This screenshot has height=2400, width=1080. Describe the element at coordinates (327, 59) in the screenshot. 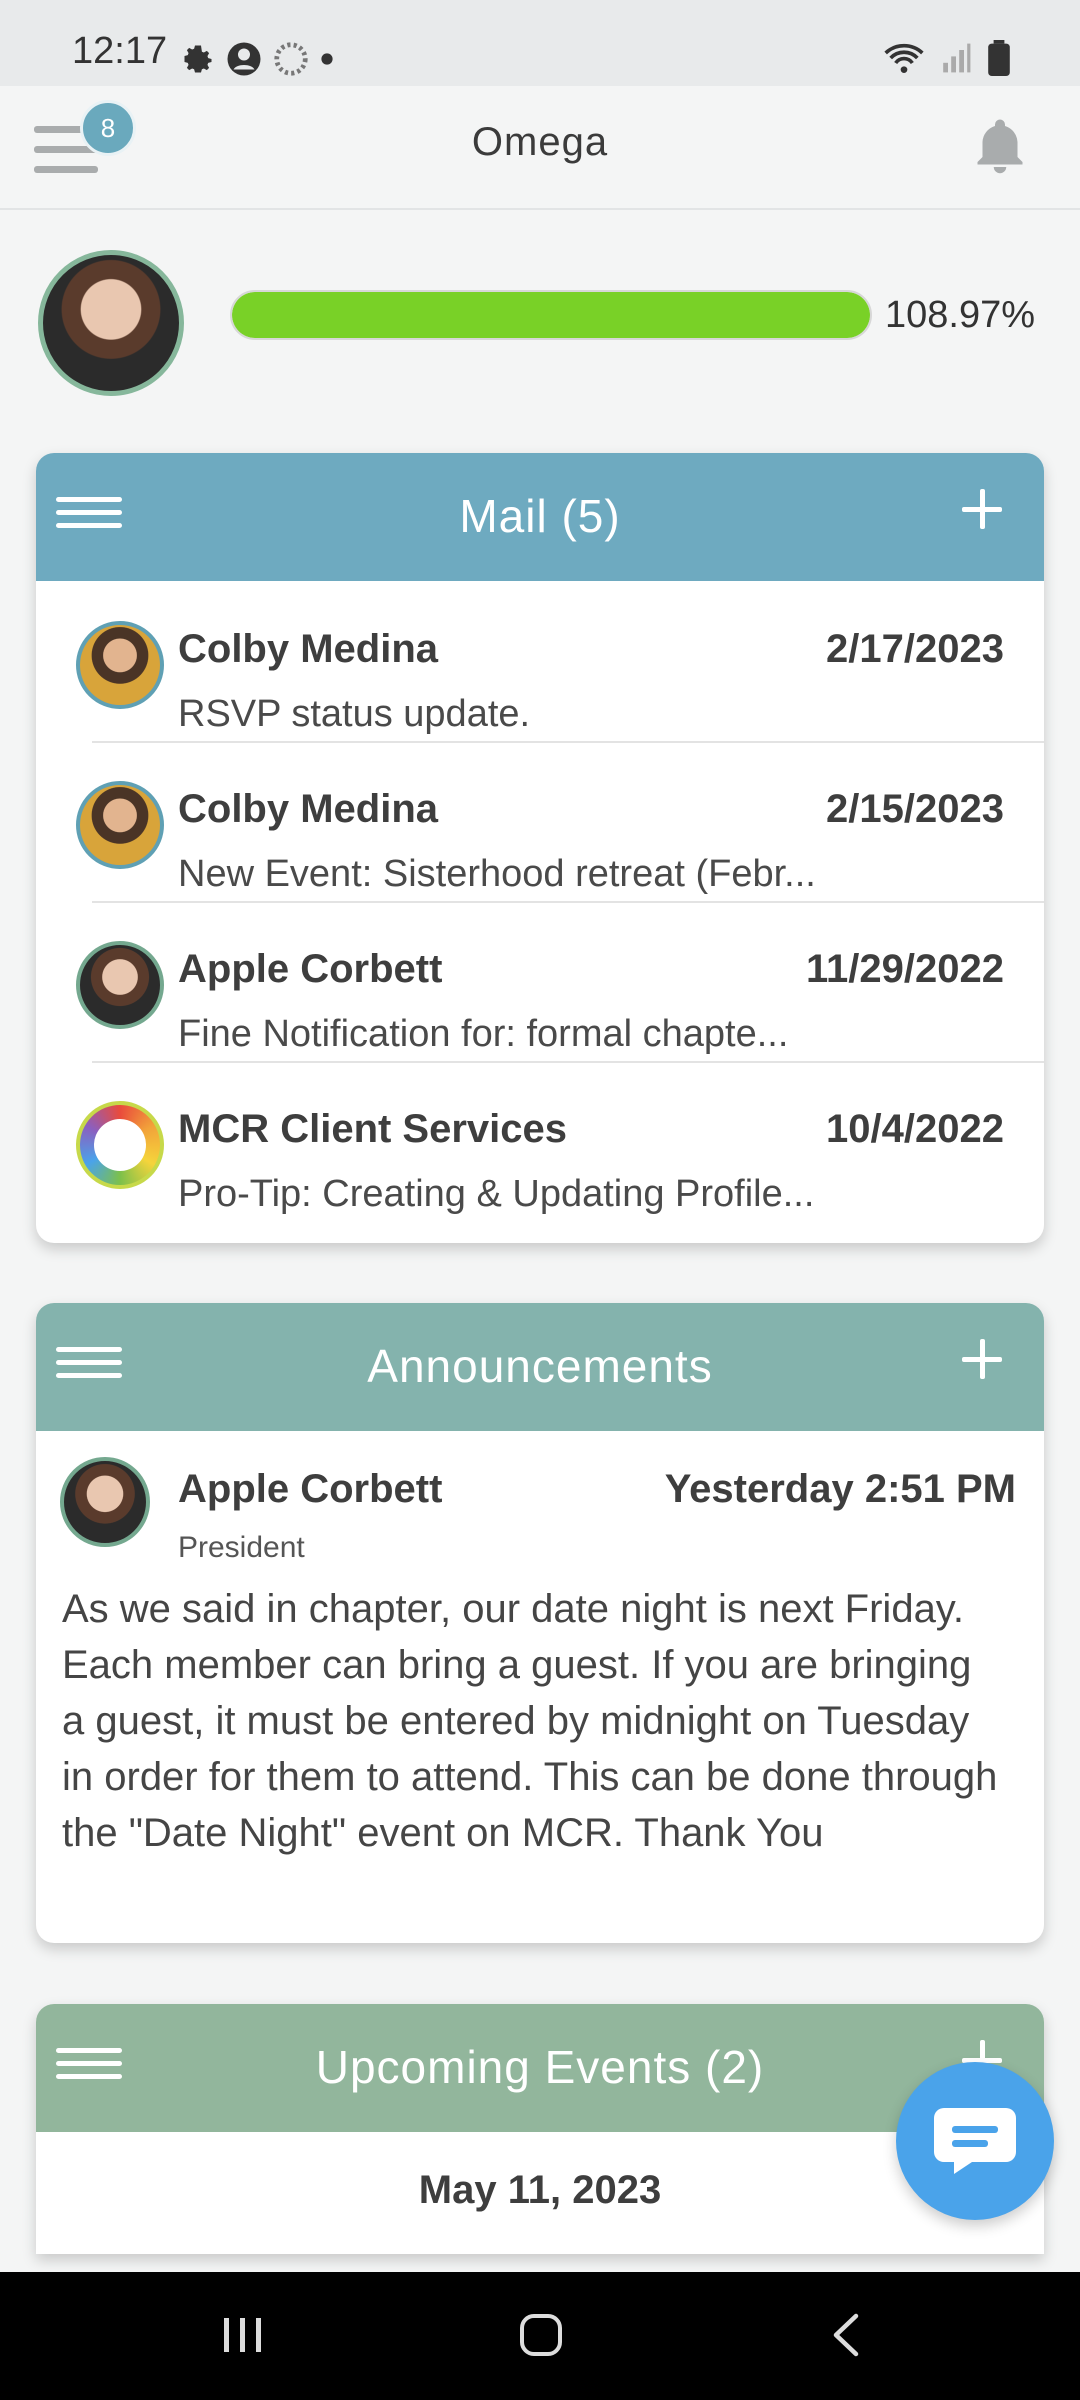

I see `dot-icon` at that location.